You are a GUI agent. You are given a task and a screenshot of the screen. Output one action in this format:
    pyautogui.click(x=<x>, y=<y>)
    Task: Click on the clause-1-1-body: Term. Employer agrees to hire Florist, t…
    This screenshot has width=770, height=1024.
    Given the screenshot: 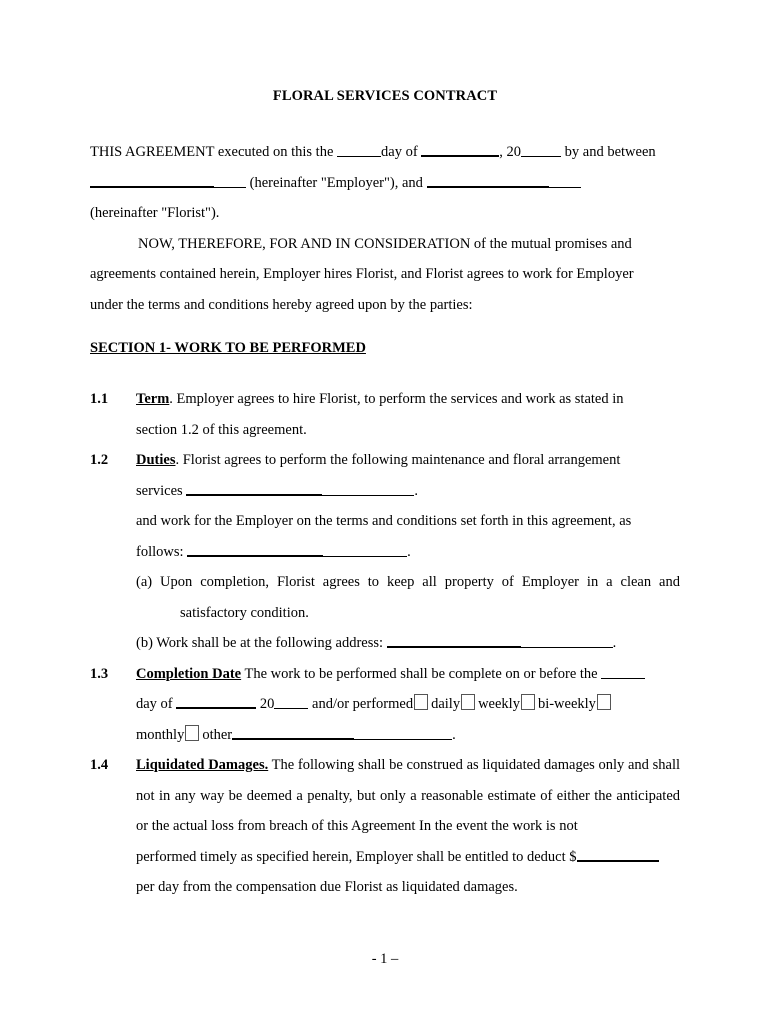 What is the action you would take?
    pyautogui.click(x=408, y=414)
    